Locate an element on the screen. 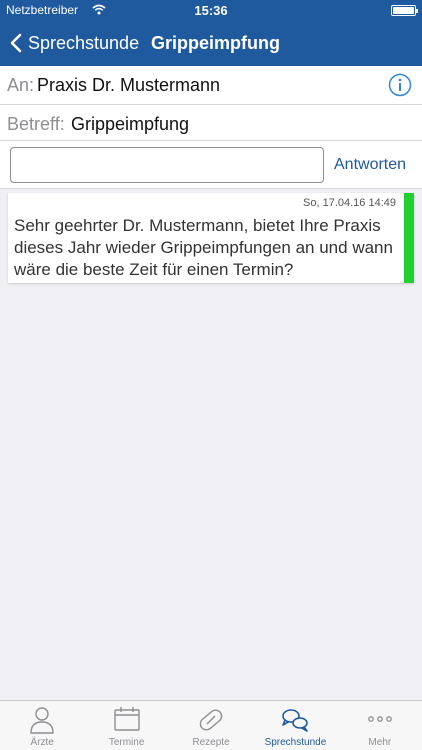  tab-aerzte: Ärzte is located at coordinates (42, 725).